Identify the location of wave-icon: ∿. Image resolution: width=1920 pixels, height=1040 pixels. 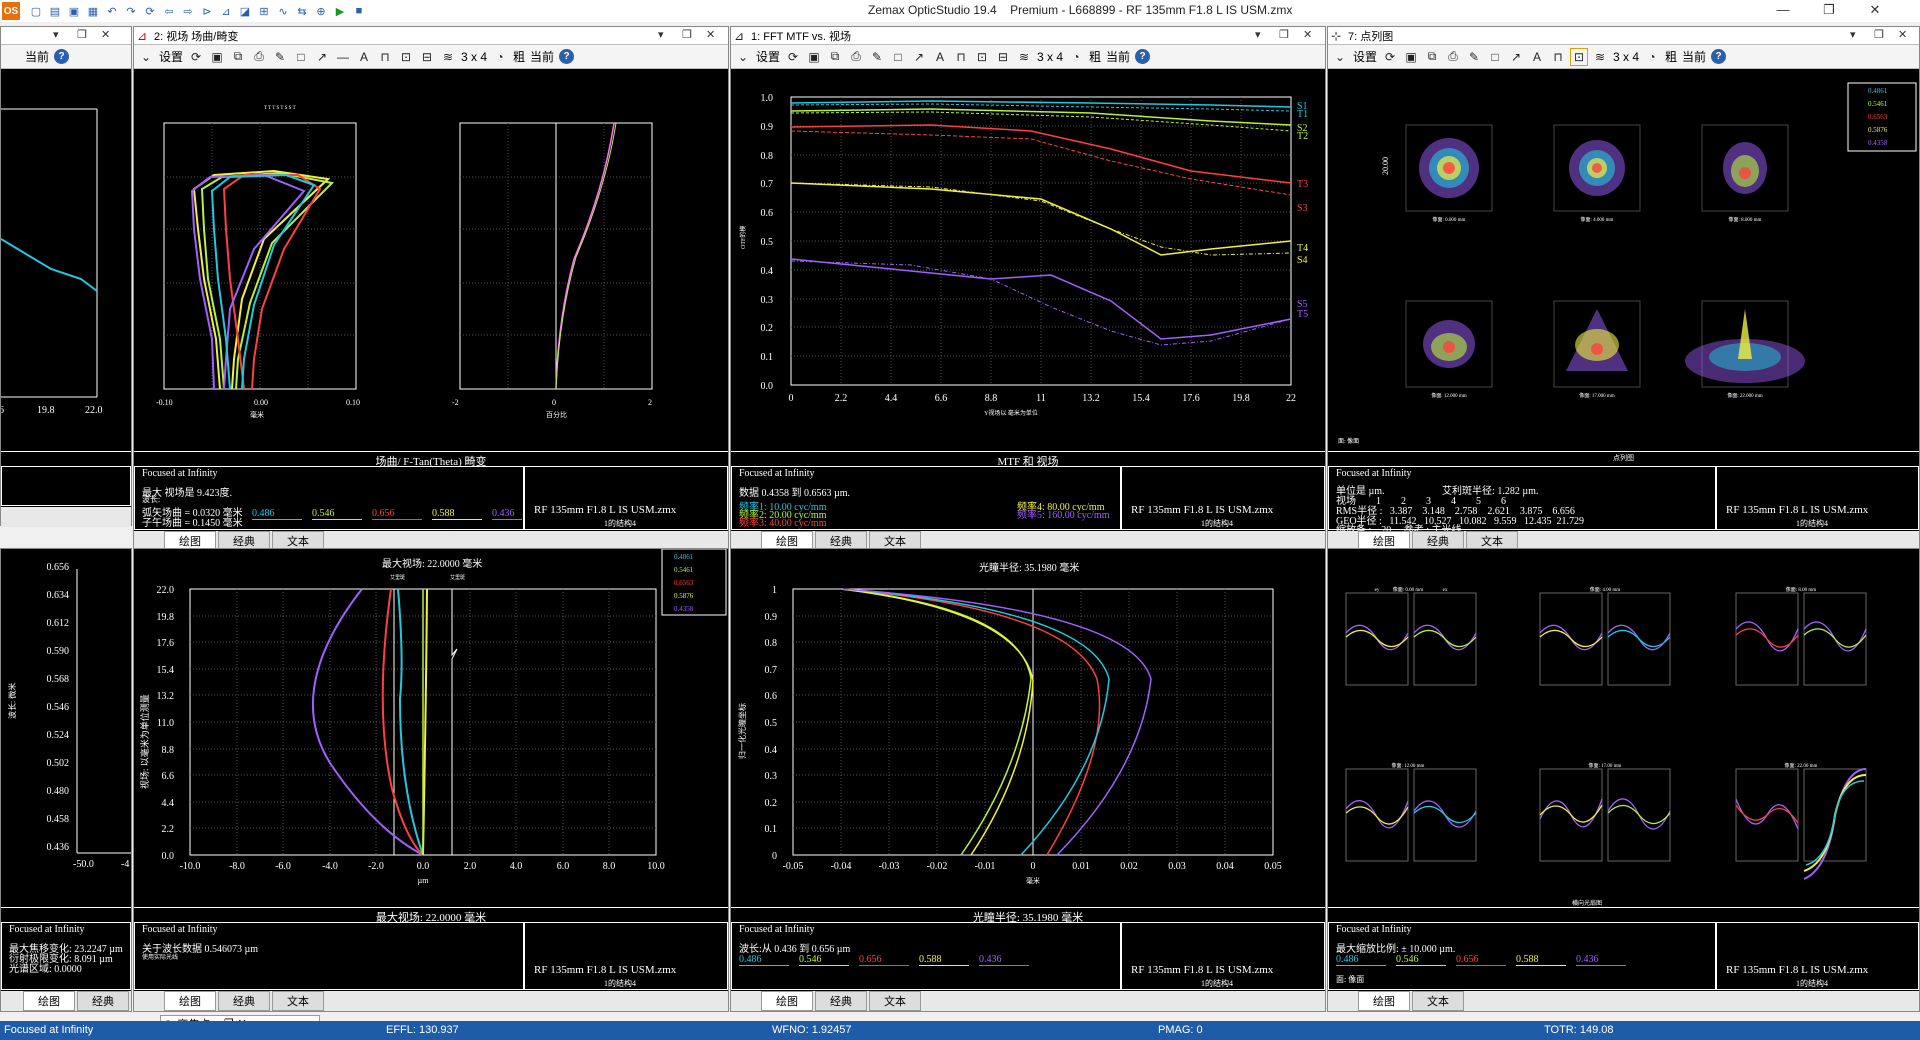
(283, 11).